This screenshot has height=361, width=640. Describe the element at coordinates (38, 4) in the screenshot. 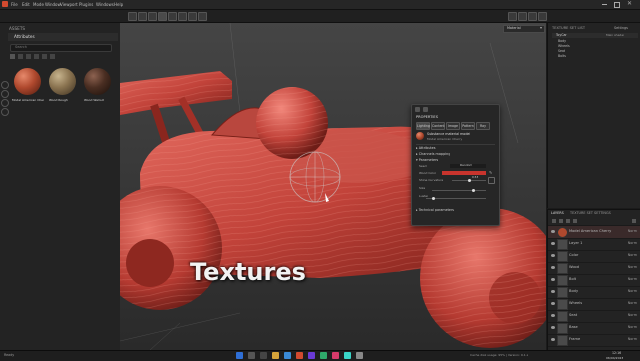

I see `menu-mode: Mode` at that location.